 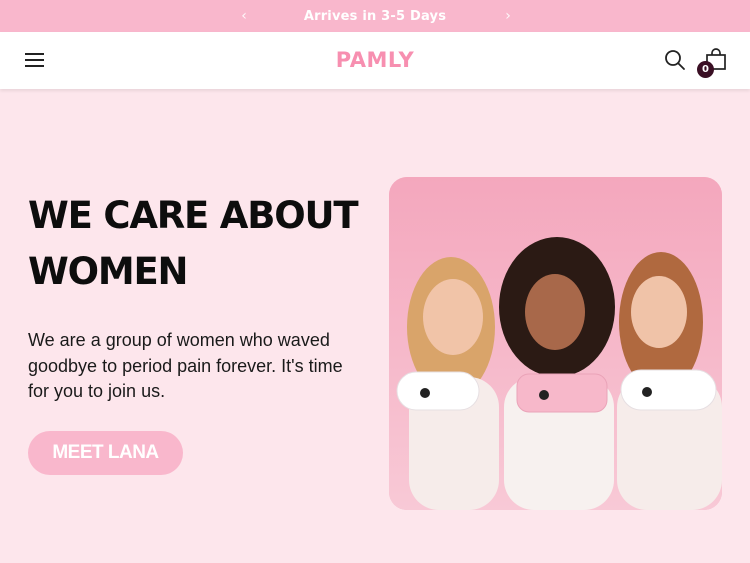 I want to click on chevron-right-icon: ›, so click(x=508, y=16).